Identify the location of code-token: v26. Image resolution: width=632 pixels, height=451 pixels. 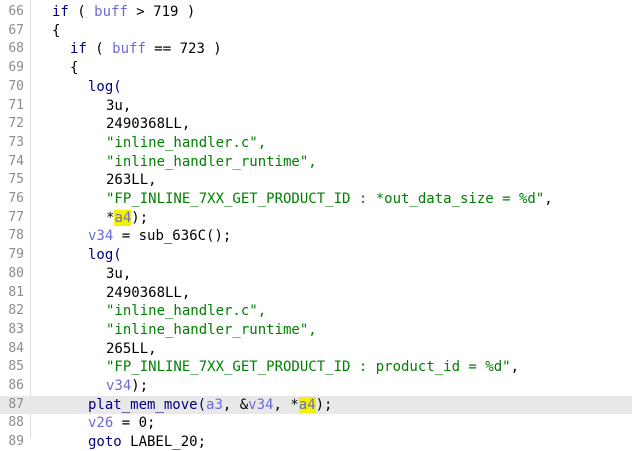
(101, 423).